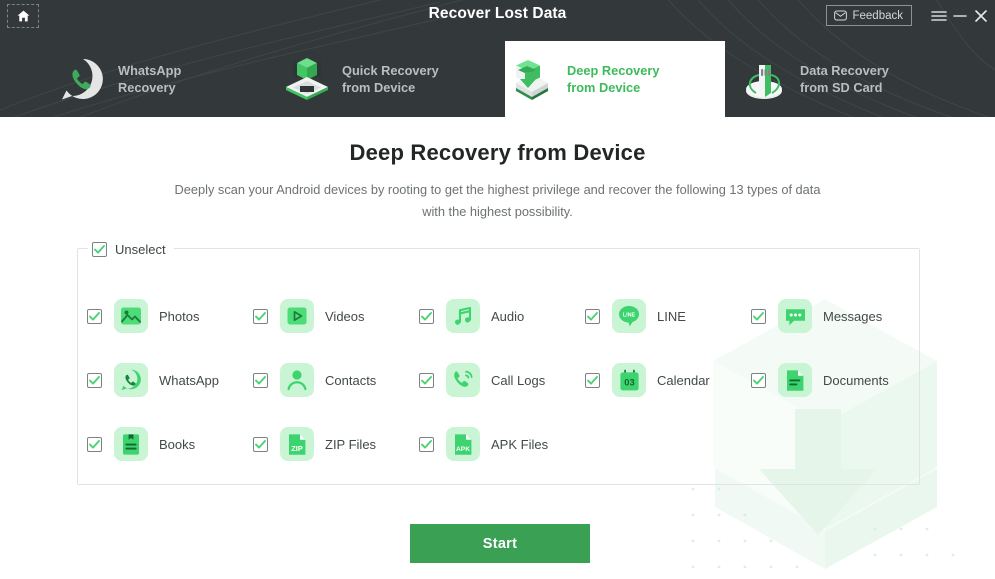 This screenshot has height=579, width=995. I want to click on data-type-documents: Documents, so click(831, 380).